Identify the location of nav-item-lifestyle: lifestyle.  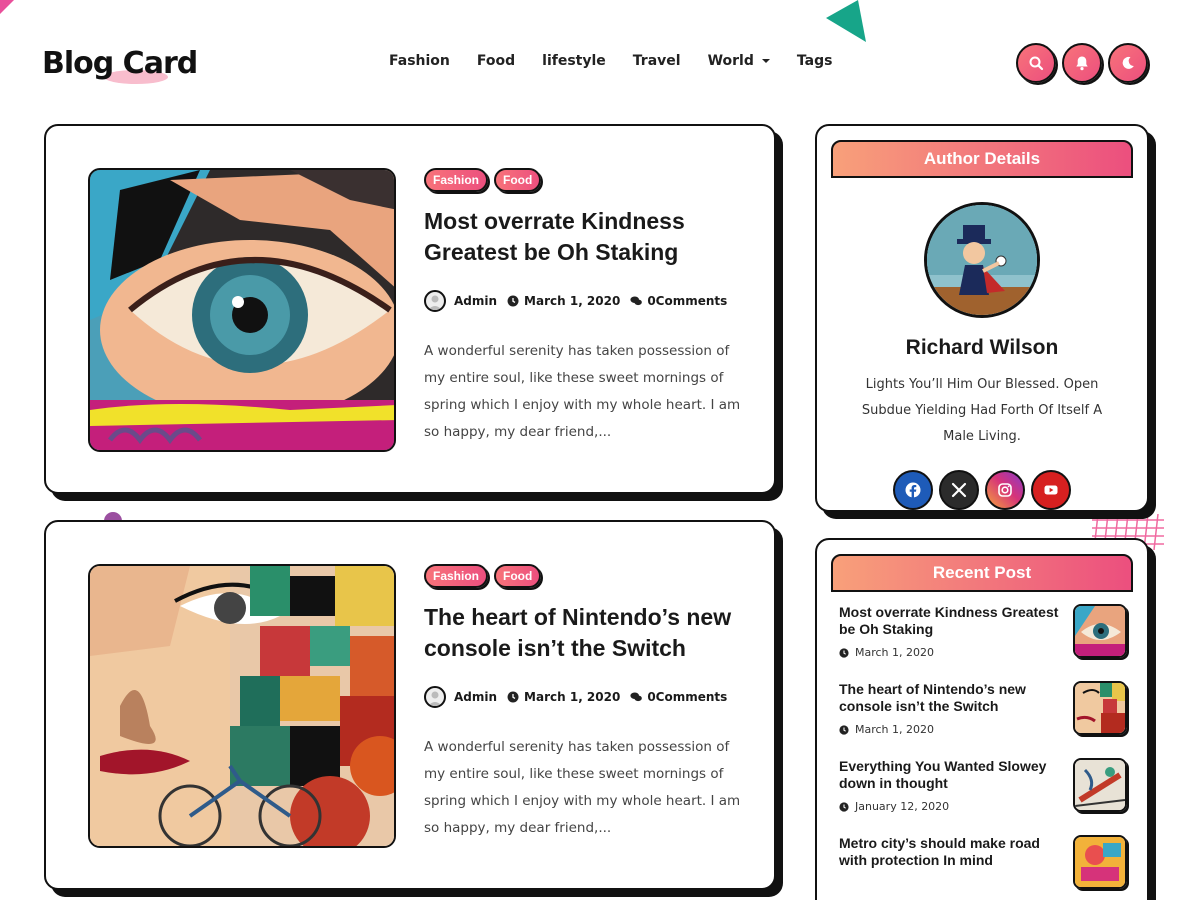
(574, 61).